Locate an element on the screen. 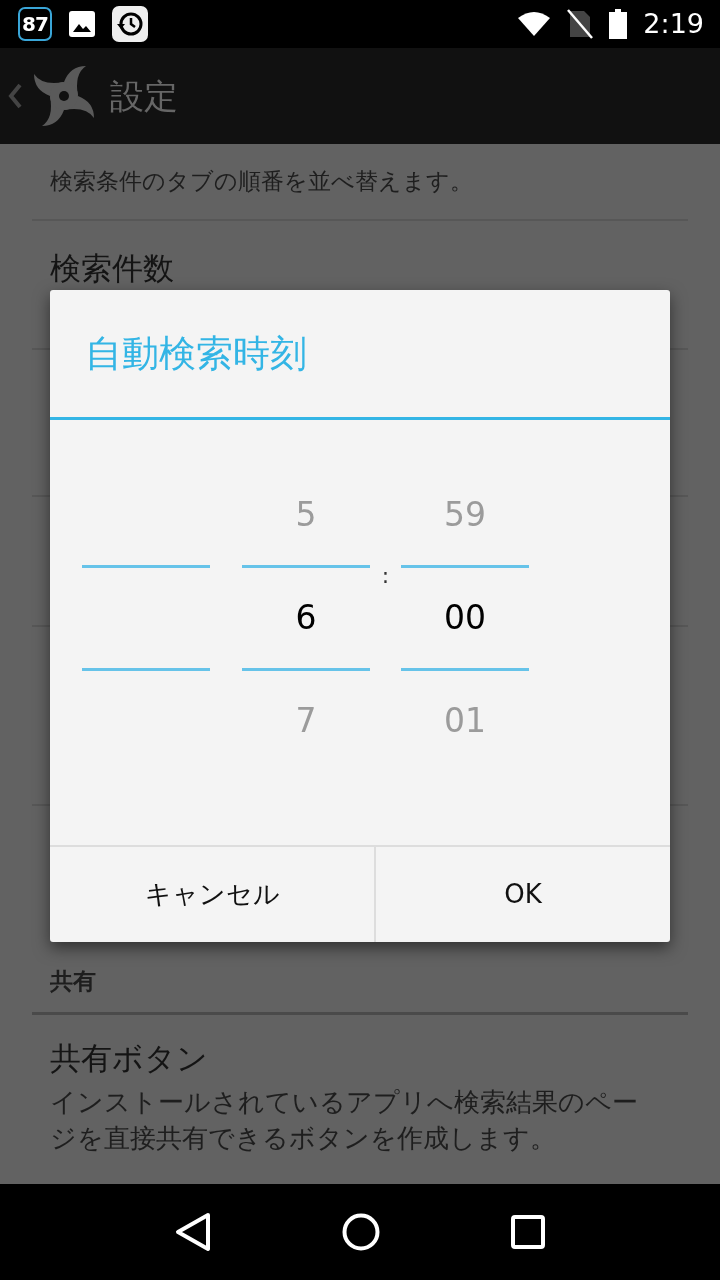 The image size is (720, 1280). setting-title: 検索件数 is located at coordinates (112, 268).